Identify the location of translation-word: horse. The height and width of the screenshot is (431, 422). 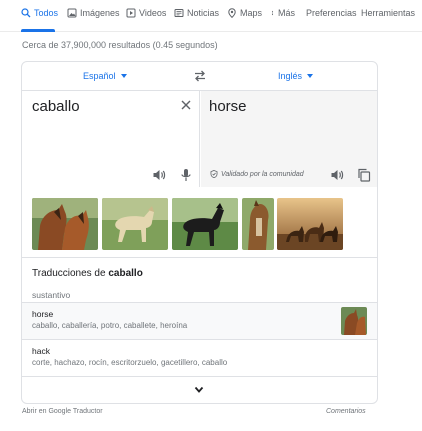
(43, 314).